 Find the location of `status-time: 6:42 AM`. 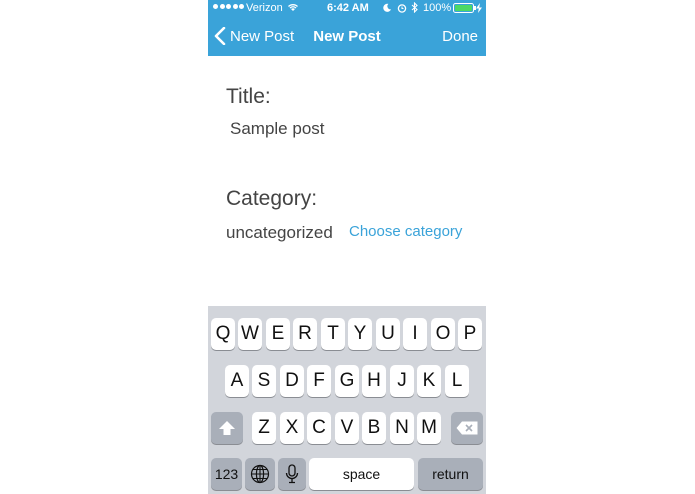

status-time: 6:42 AM is located at coordinates (348, 8).